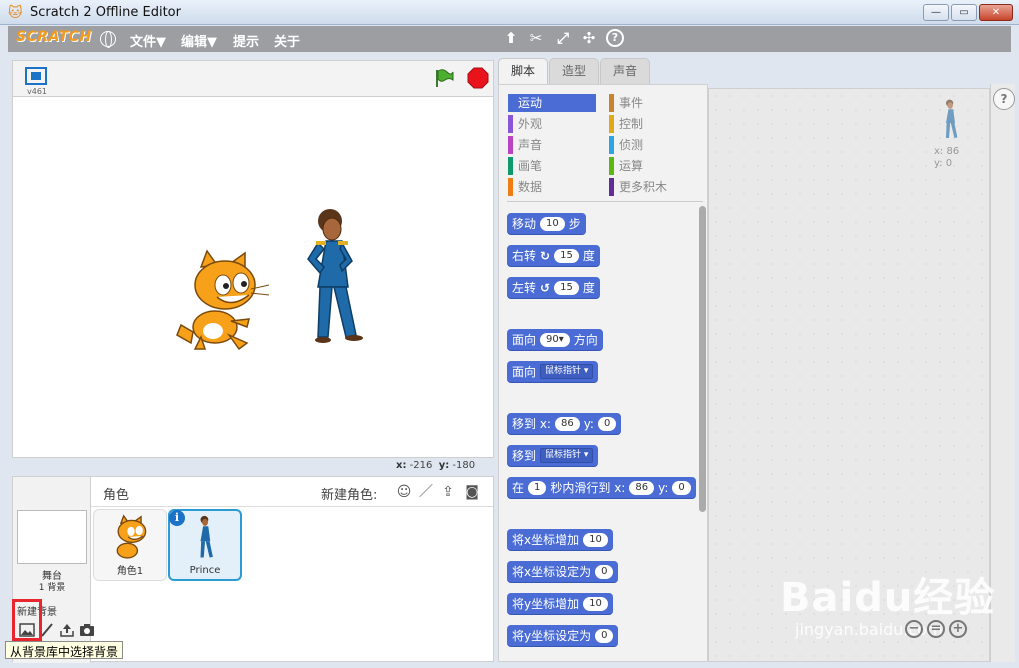 The image size is (1019, 668). What do you see at coordinates (653, 166) in the screenshot?
I see `category-operators: 运算` at bounding box center [653, 166].